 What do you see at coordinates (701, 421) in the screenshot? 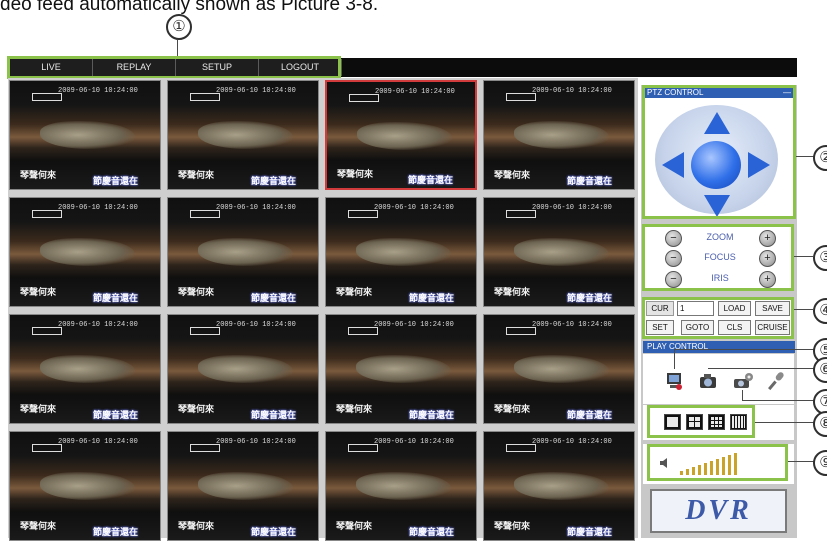
I see `highlight-split` at bounding box center [701, 421].